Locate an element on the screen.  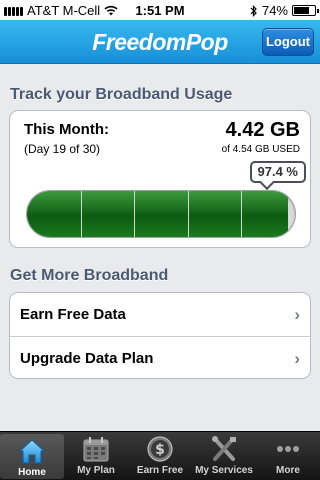
usage-section-title: Track your Broadband Usage is located at coordinates (121, 94).